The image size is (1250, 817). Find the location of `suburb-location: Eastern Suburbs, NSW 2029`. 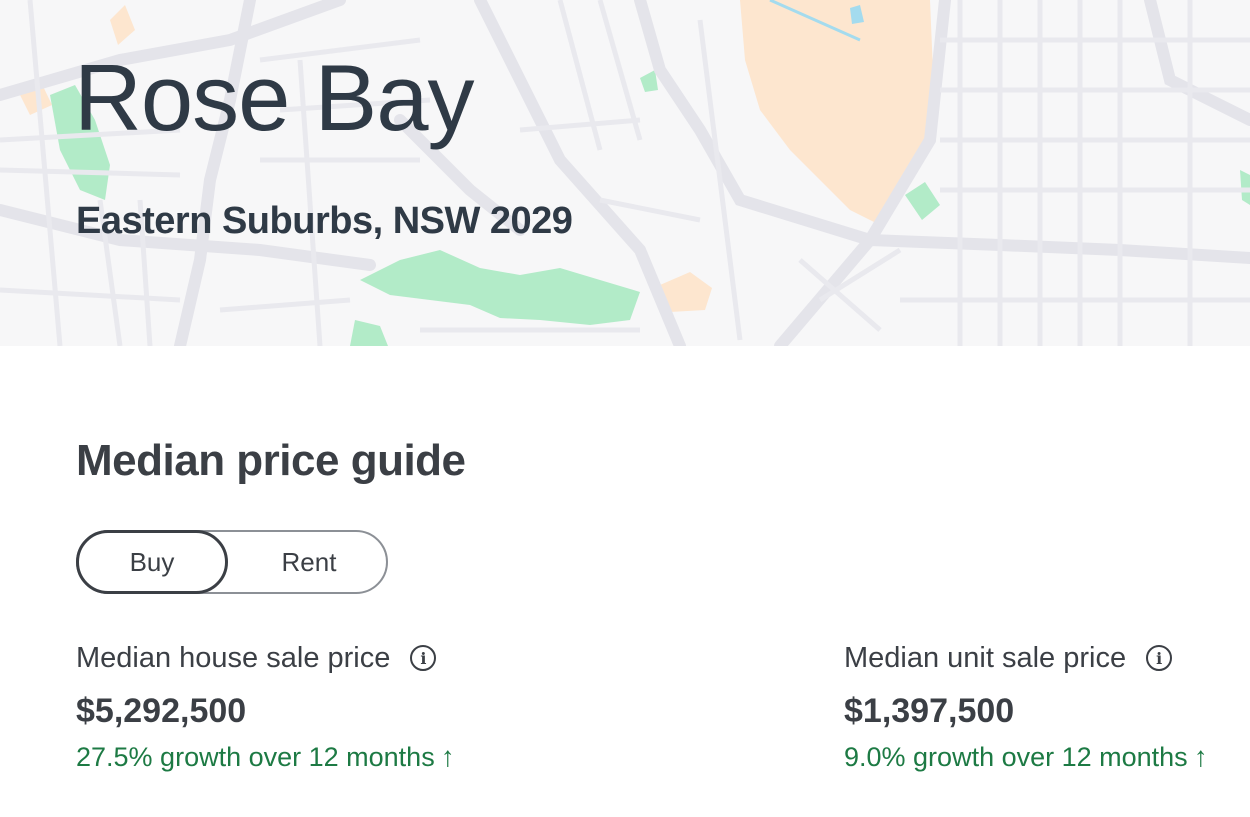

suburb-location: Eastern Suburbs, NSW 2029 is located at coordinates (324, 221).